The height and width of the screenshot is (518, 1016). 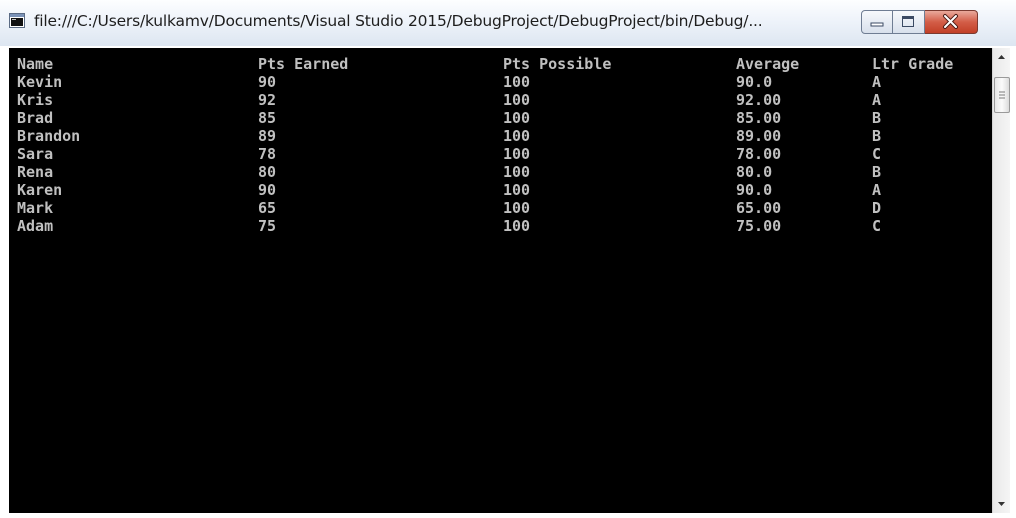 I want to click on average: 78.00, so click(x=759, y=154).